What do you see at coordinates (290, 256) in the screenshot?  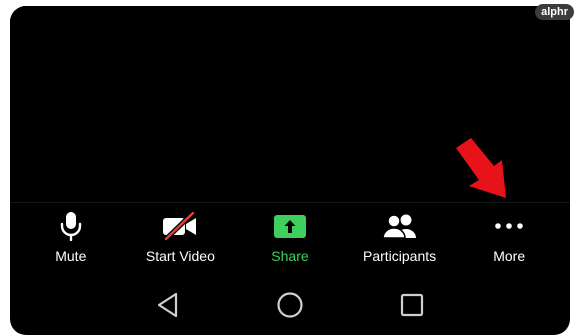 I see `share-label: Share` at bounding box center [290, 256].